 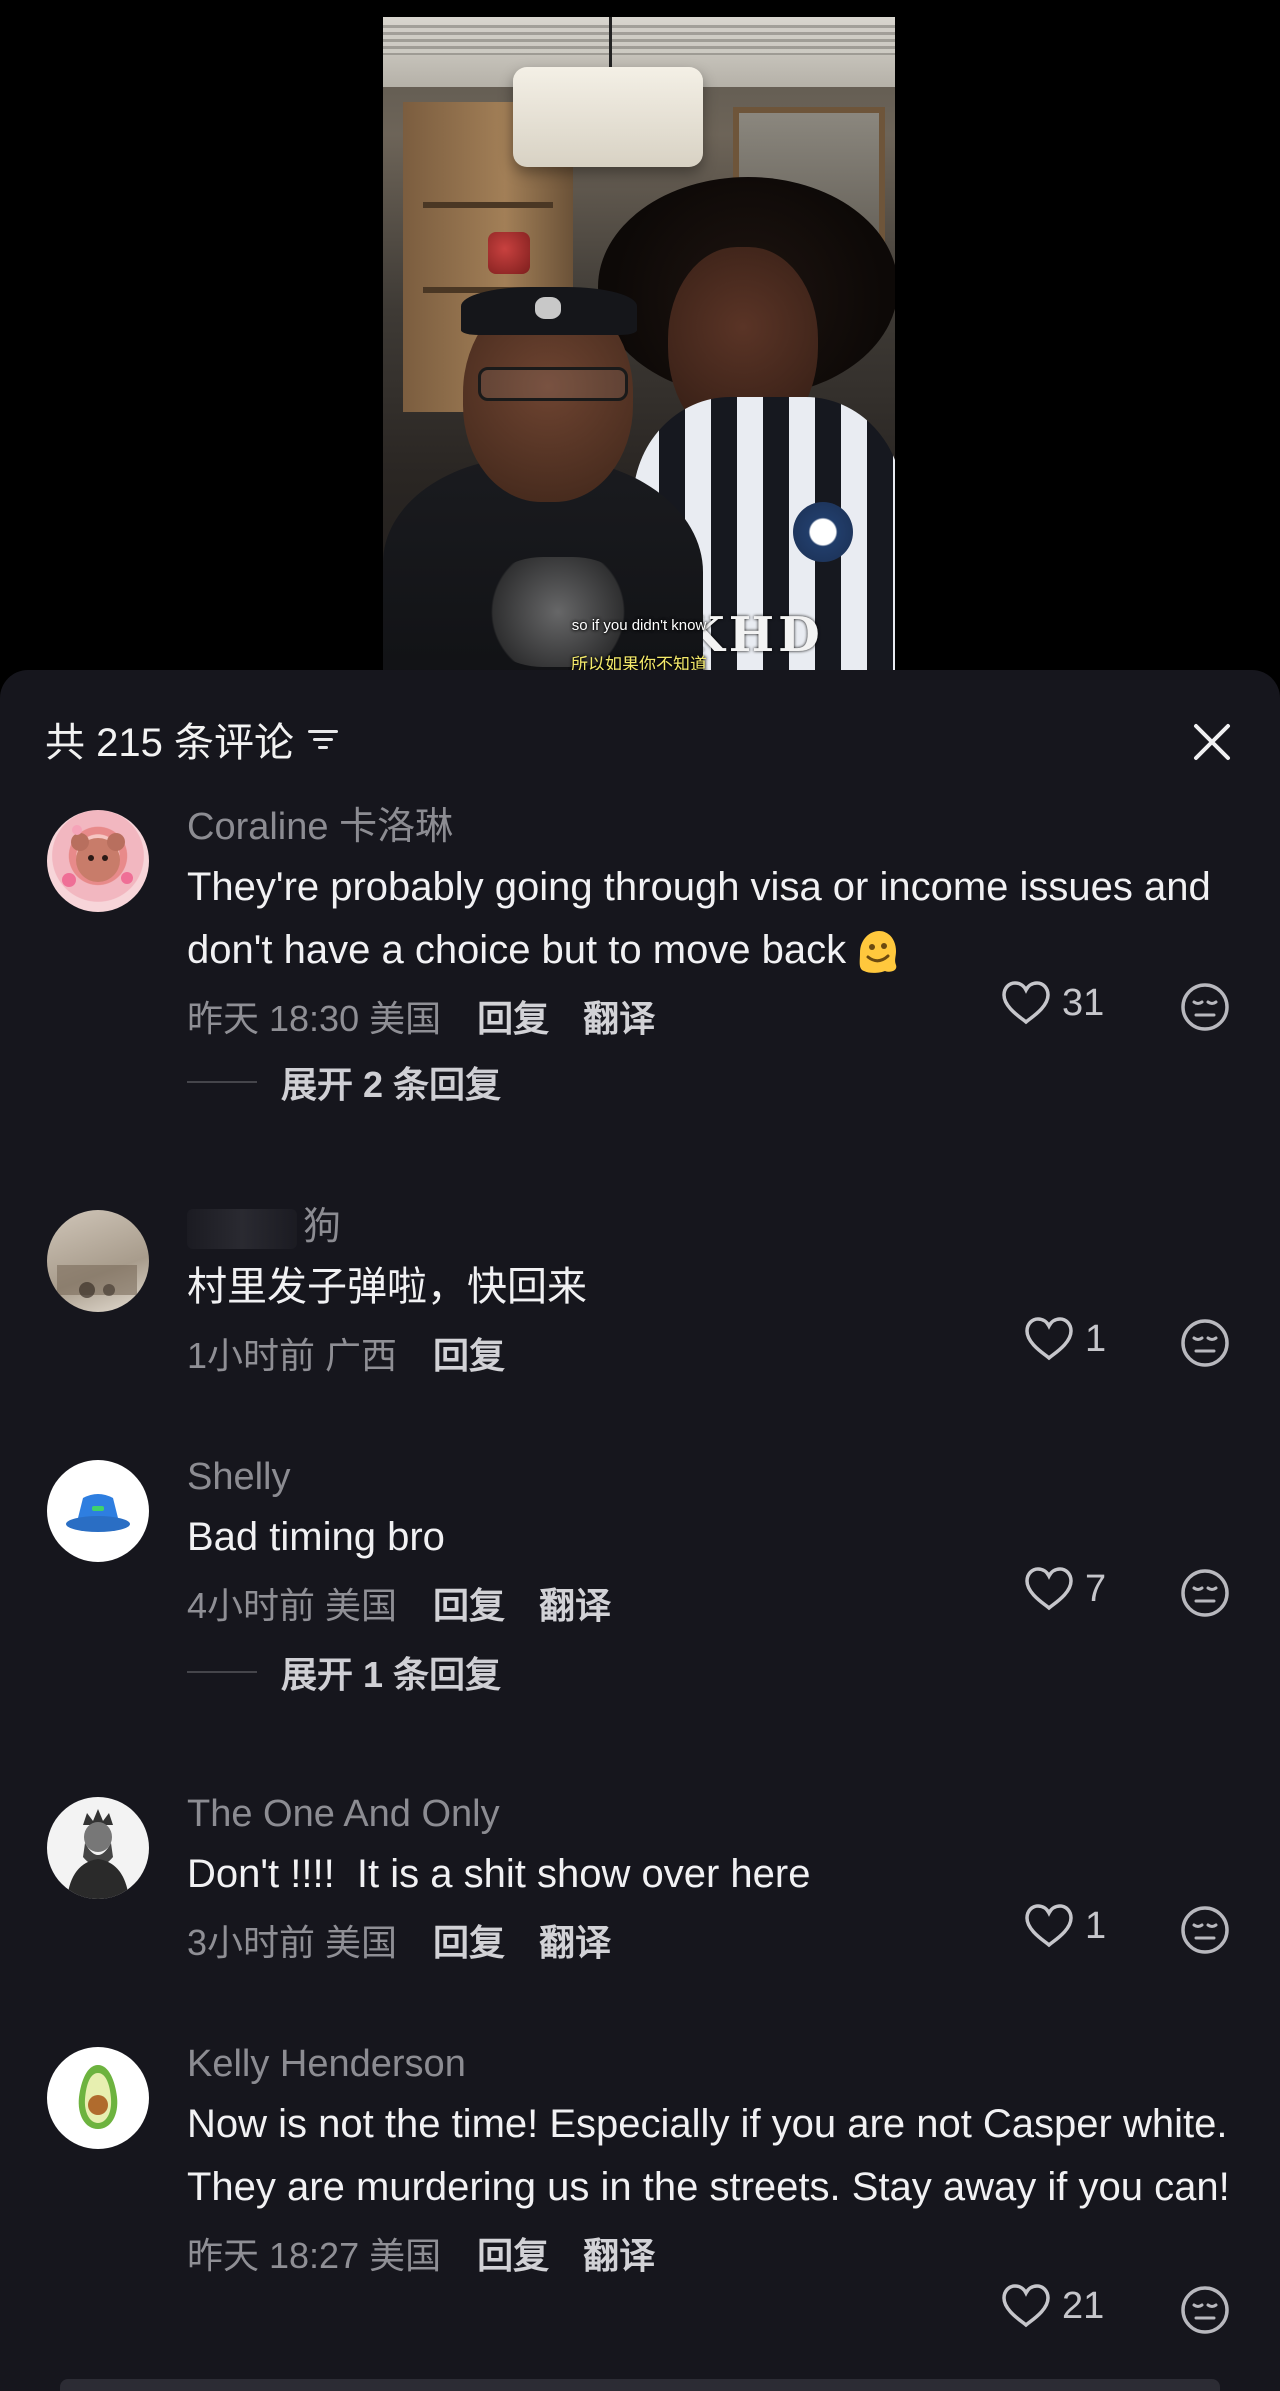 I want to click on like-count: 31, so click(x=1083, y=1002).